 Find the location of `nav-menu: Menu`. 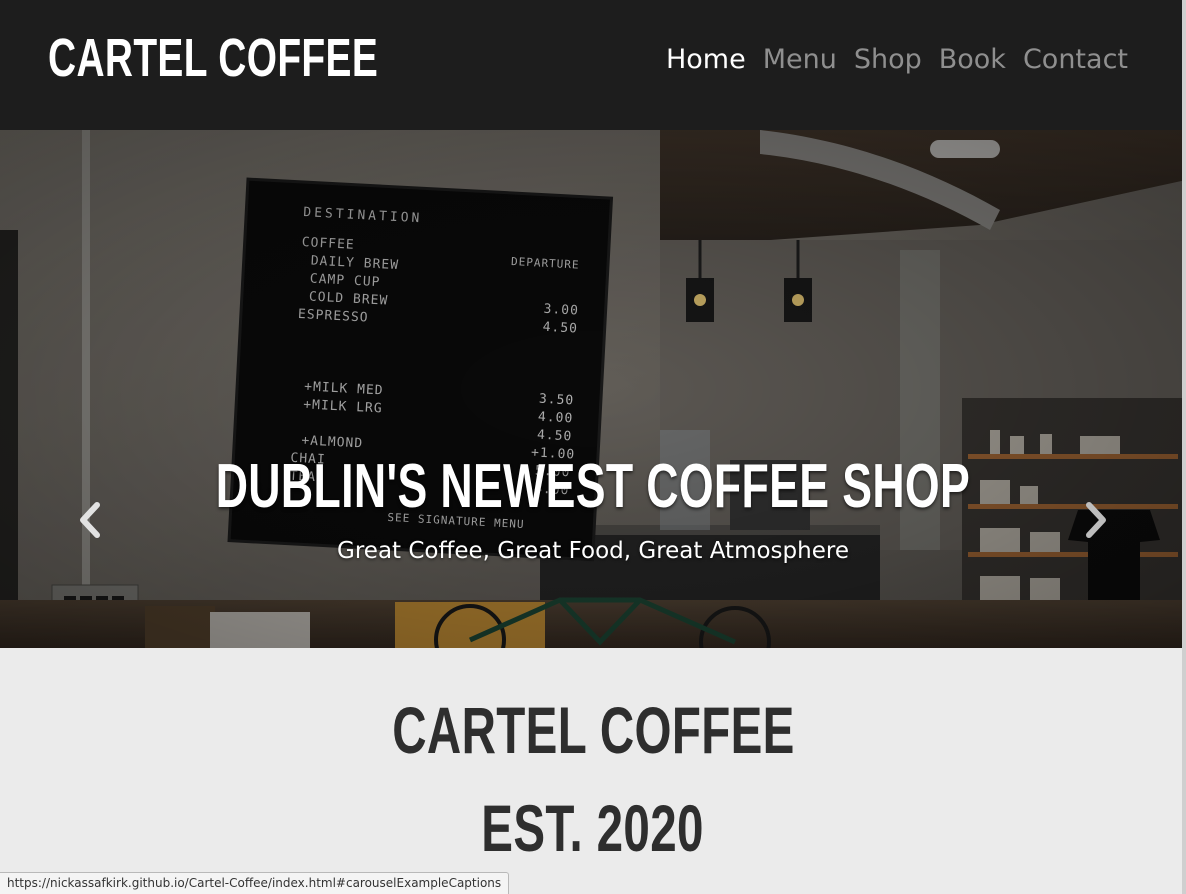

nav-menu: Menu is located at coordinates (800, 60).